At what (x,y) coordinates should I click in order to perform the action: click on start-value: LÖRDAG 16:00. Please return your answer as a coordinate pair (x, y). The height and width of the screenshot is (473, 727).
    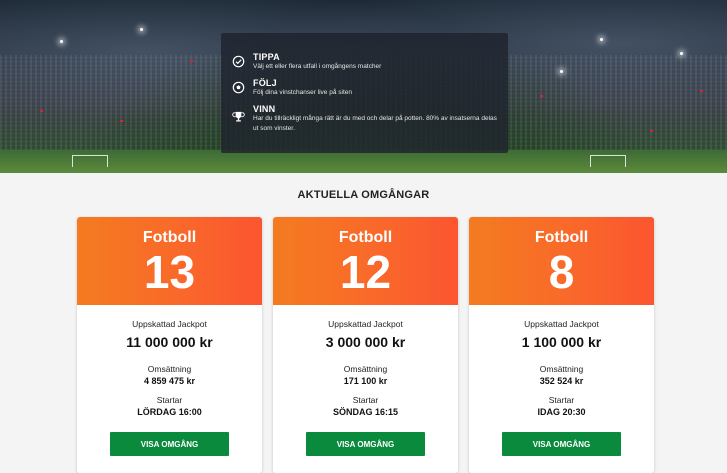
    Looking at the image, I should click on (169, 412).